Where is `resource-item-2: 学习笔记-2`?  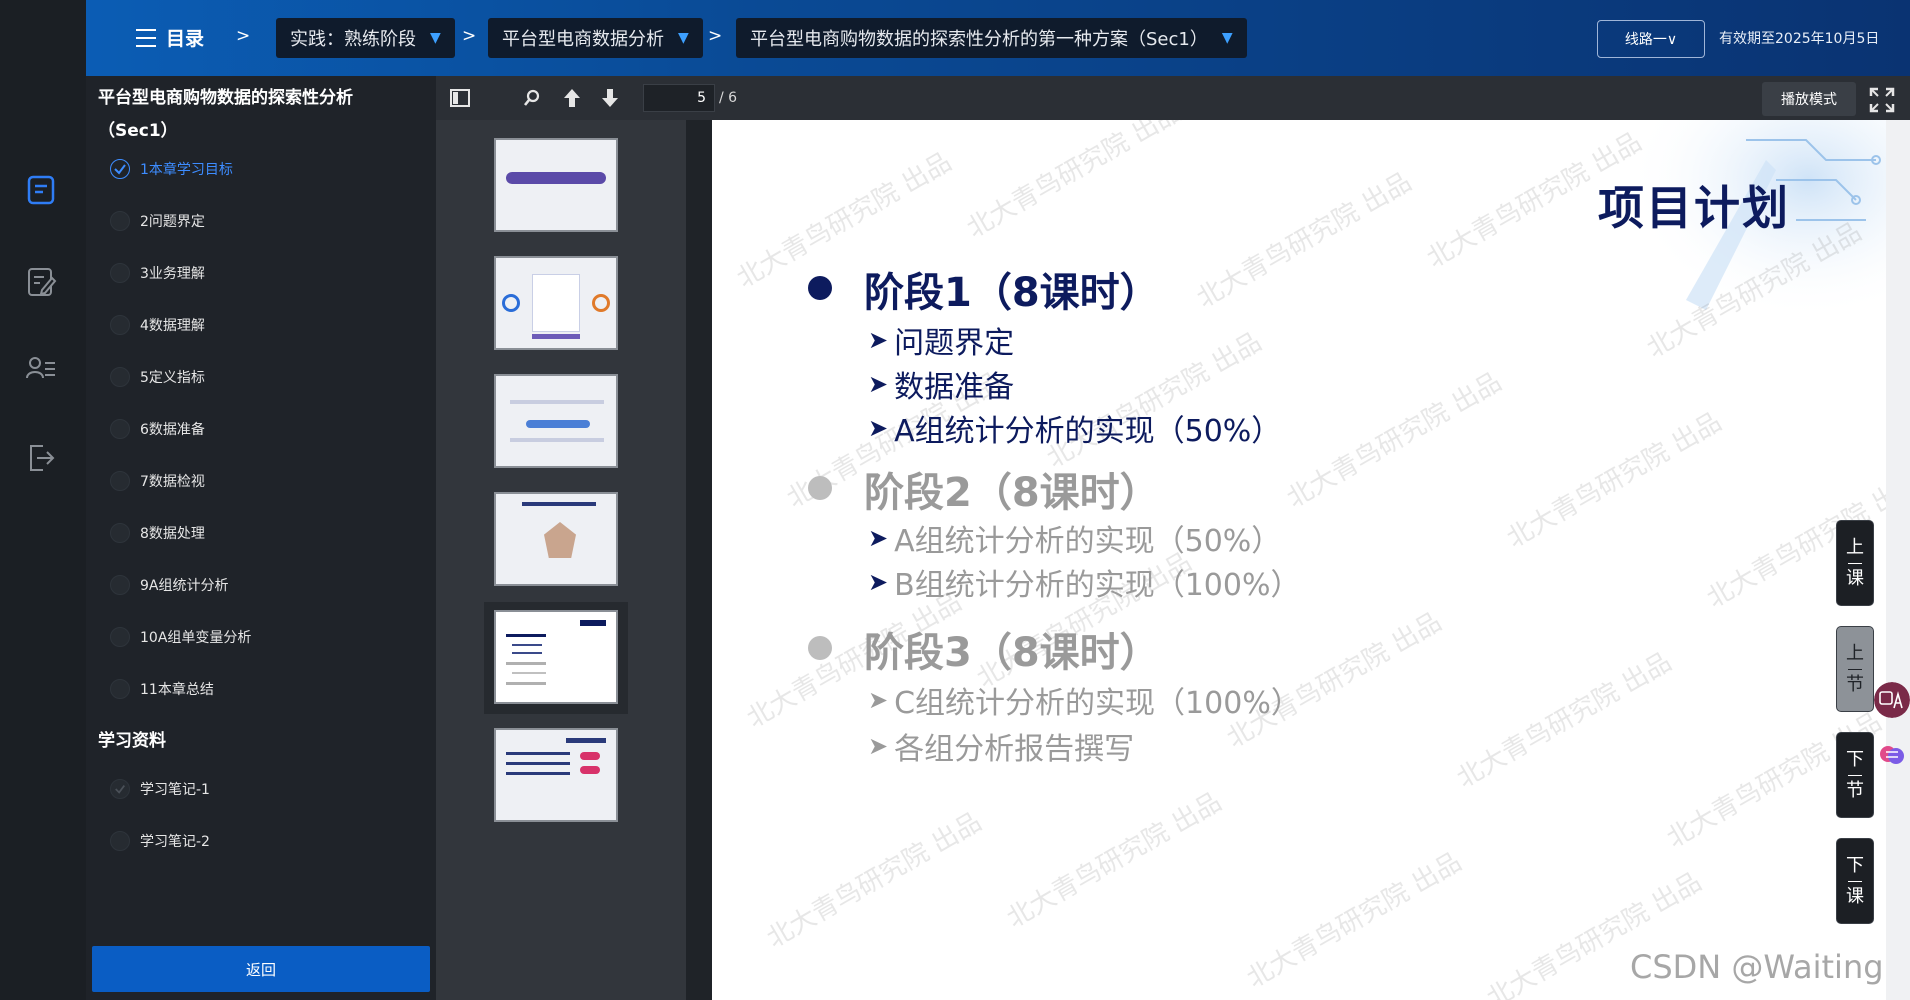
resource-item-2: 学习笔记-2 is located at coordinates (160, 841).